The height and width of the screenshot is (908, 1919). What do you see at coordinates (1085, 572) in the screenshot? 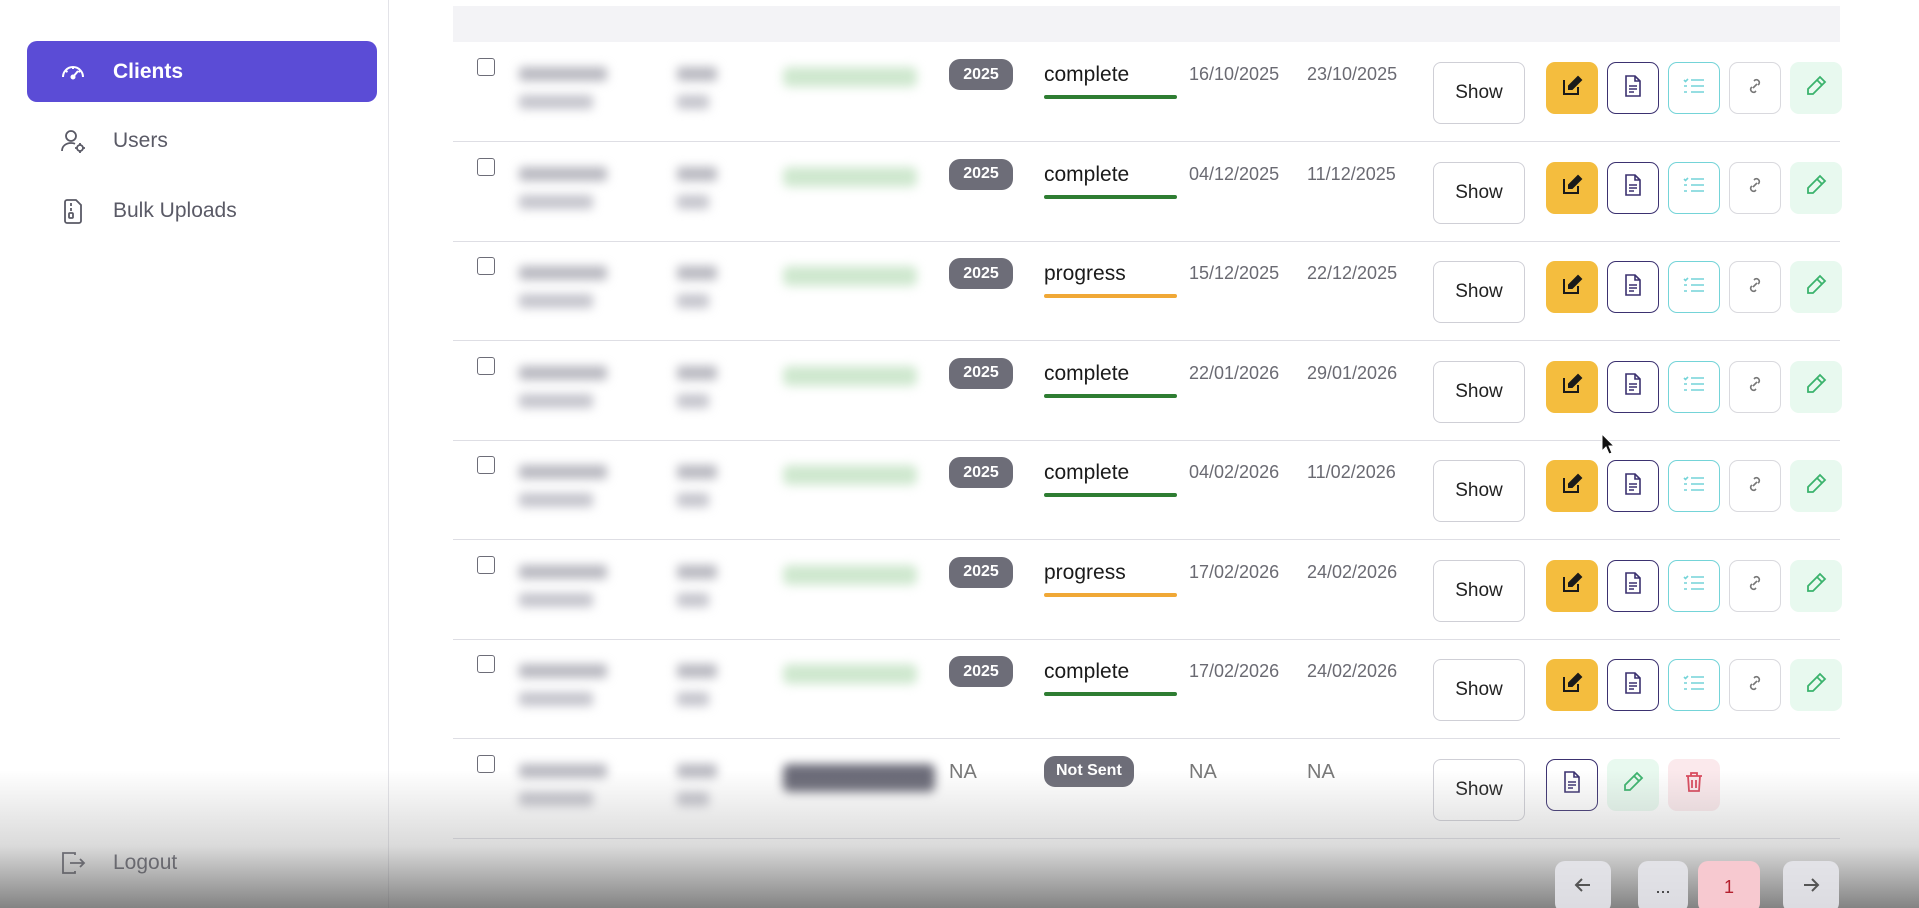
I see `status-label: progress` at bounding box center [1085, 572].